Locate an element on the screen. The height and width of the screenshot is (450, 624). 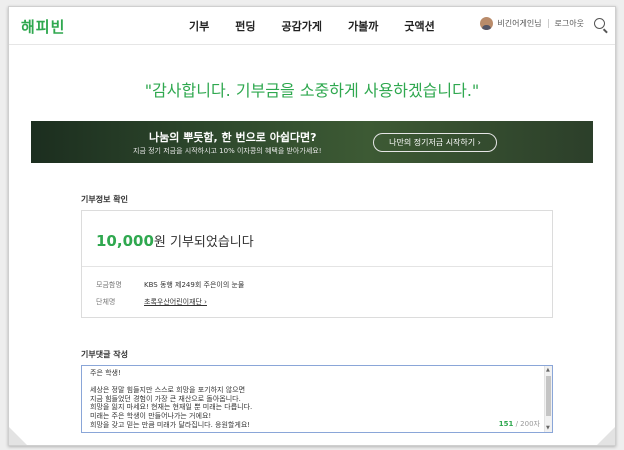
avatar is located at coordinates (487, 23).